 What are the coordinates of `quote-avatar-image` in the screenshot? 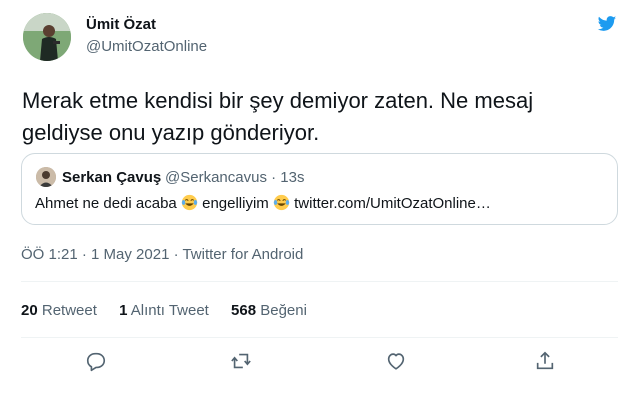 It's located at (46, 177).